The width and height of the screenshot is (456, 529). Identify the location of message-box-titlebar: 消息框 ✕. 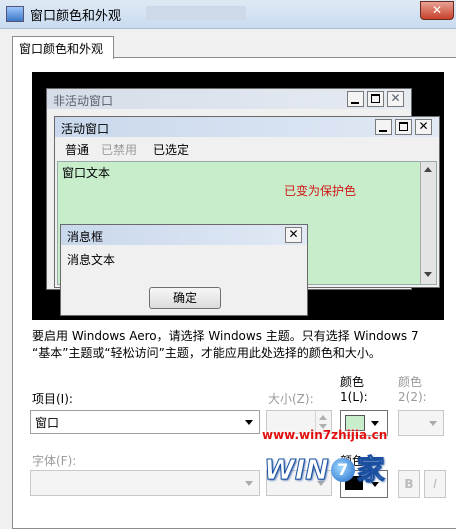
(184, 235).